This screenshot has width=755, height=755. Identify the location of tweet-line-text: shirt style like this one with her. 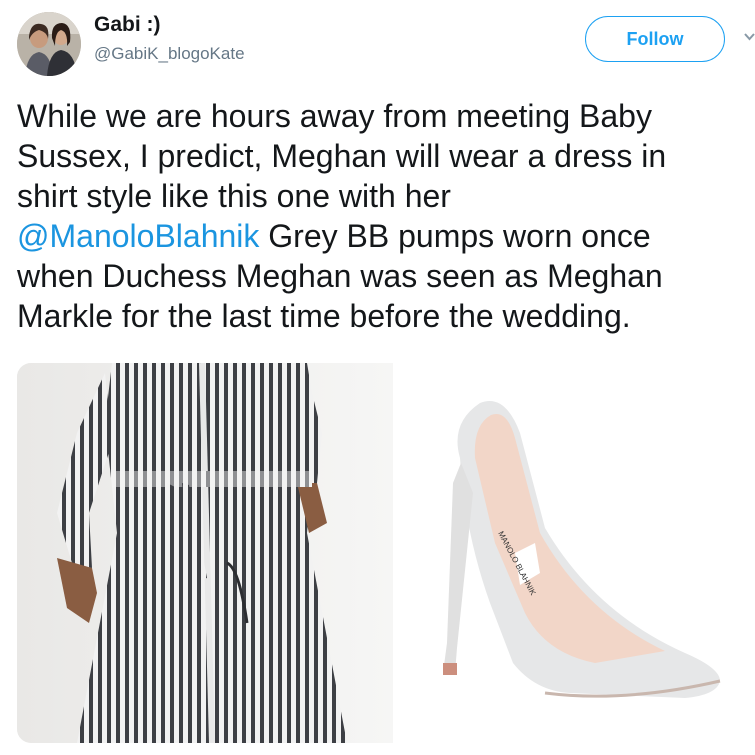
(234, 196).